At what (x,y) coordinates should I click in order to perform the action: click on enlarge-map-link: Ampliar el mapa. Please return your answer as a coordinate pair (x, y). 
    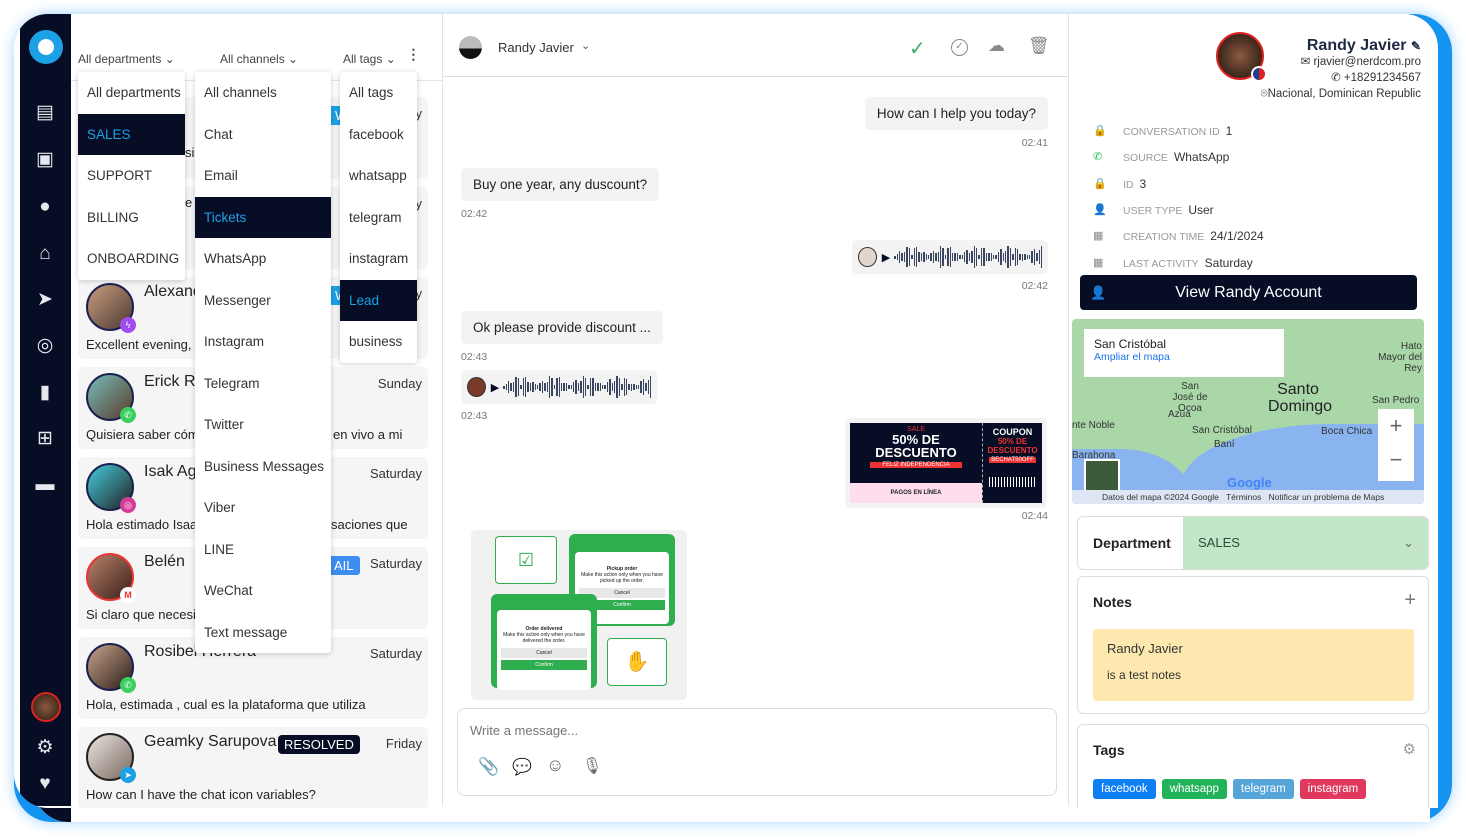
    Looking at the image, I should click on (1184, 357).